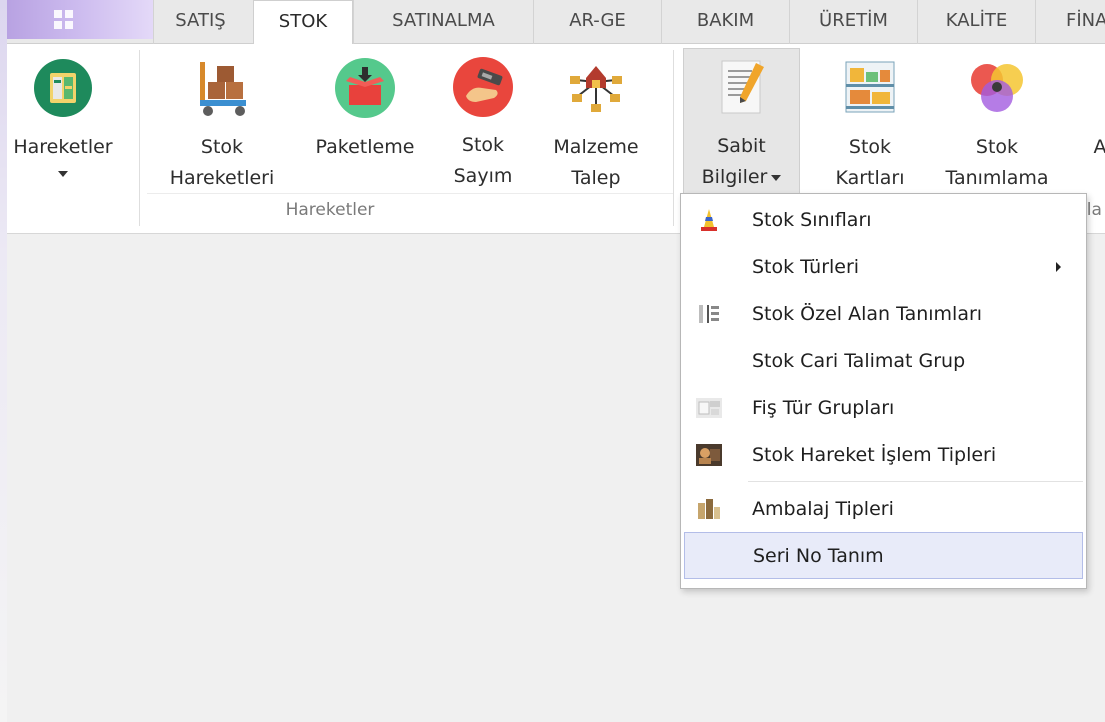 This screenshot has height=722, width=1105. Describe the element at coordinates (823, 407) in the screenshot. I see `menu-item-label: Fiş Tür Grupları` at that location.